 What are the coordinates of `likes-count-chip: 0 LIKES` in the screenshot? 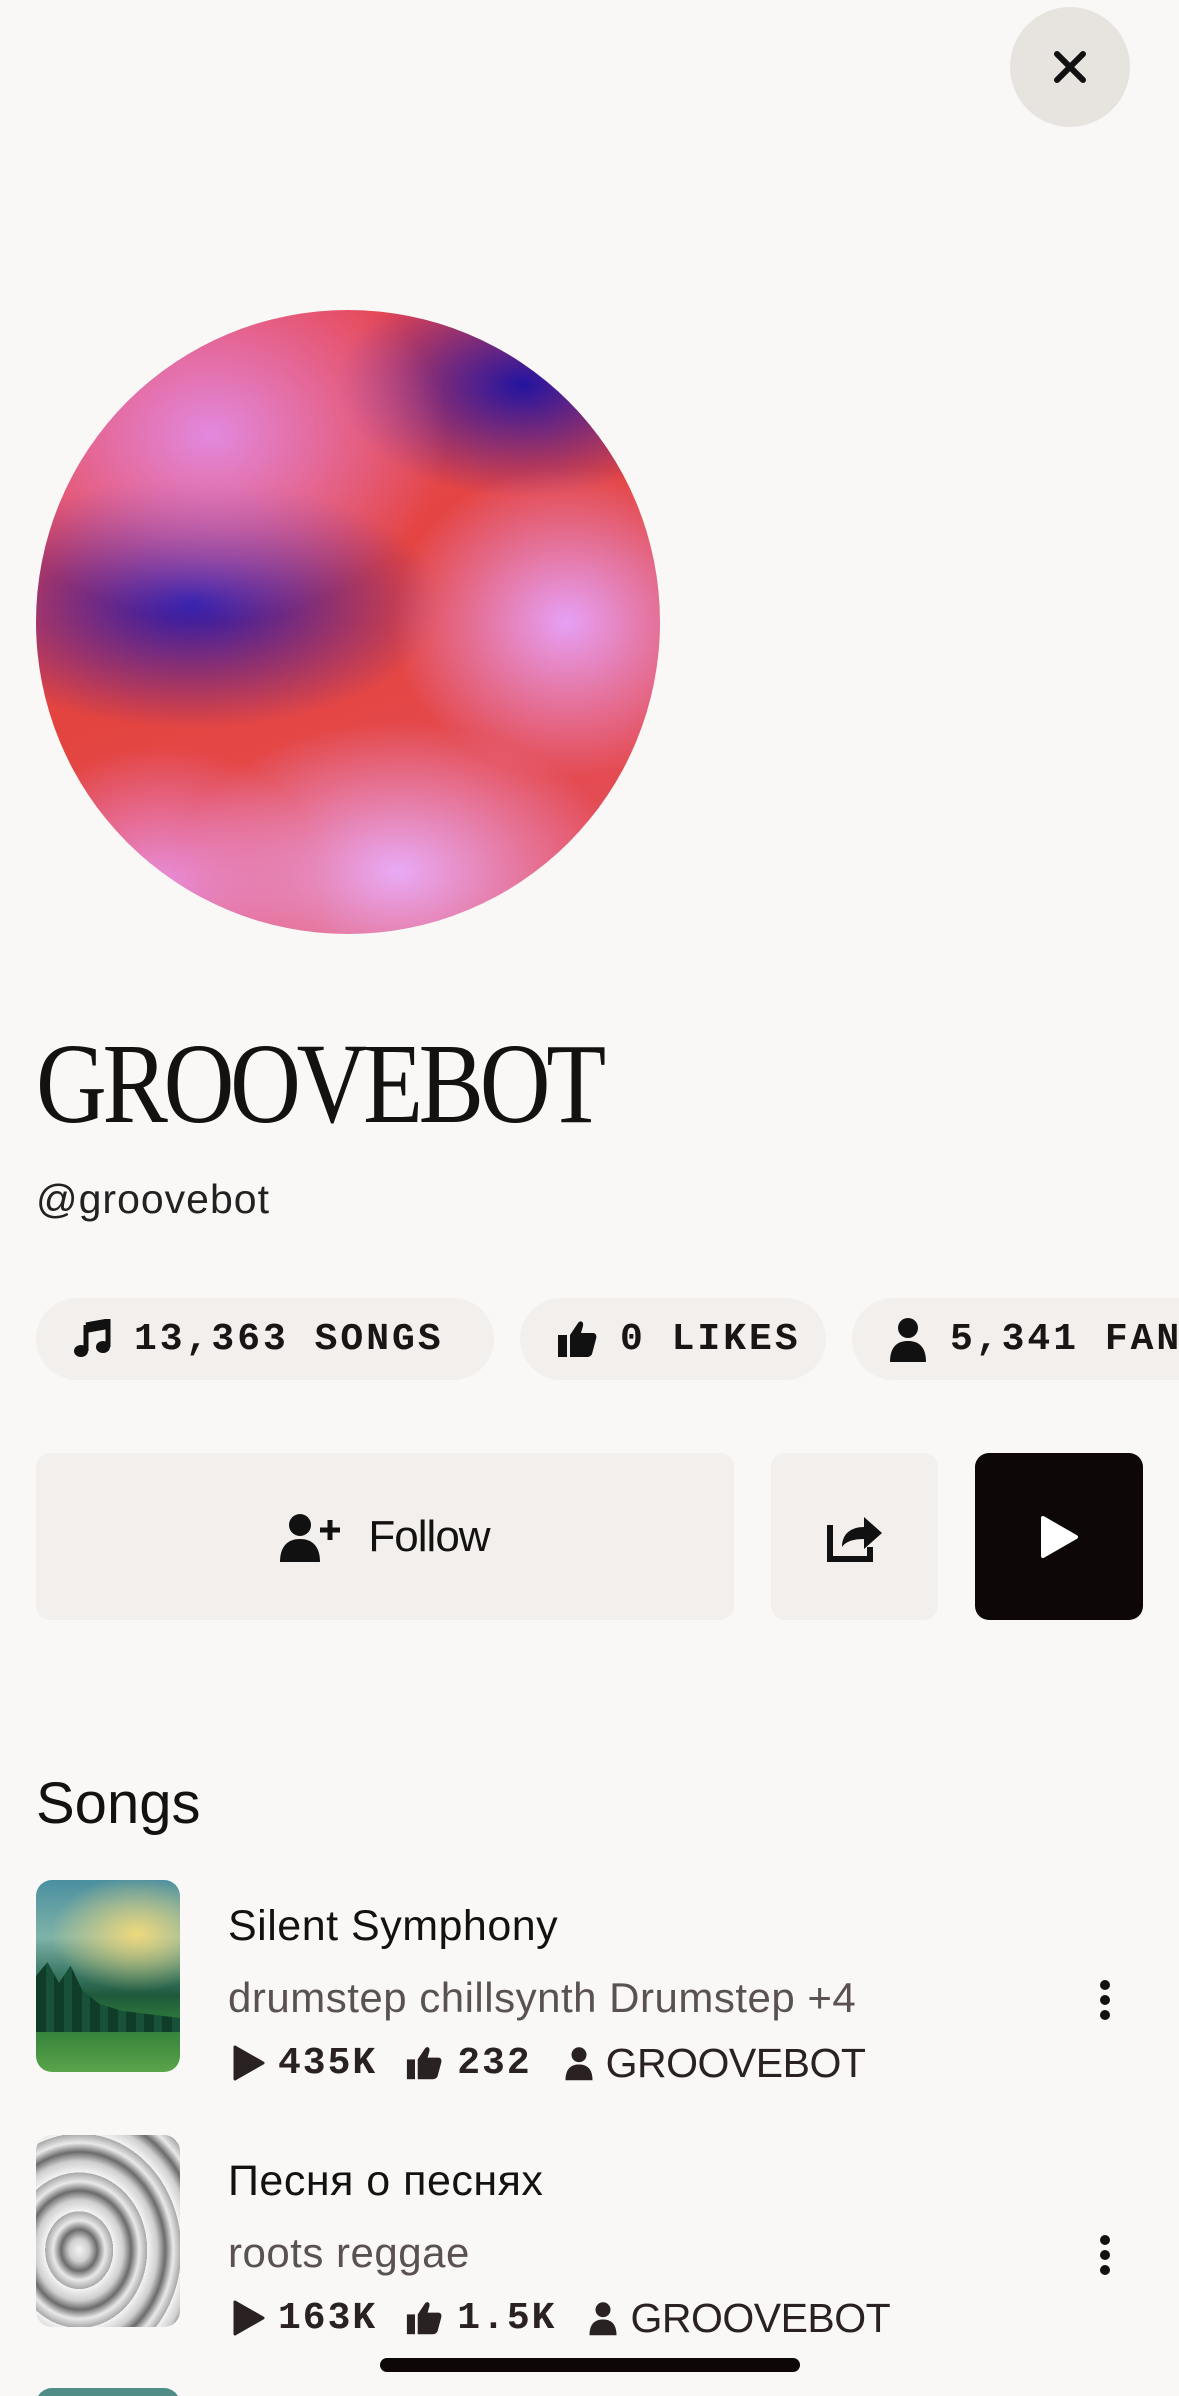 It's located at (673, 1339).